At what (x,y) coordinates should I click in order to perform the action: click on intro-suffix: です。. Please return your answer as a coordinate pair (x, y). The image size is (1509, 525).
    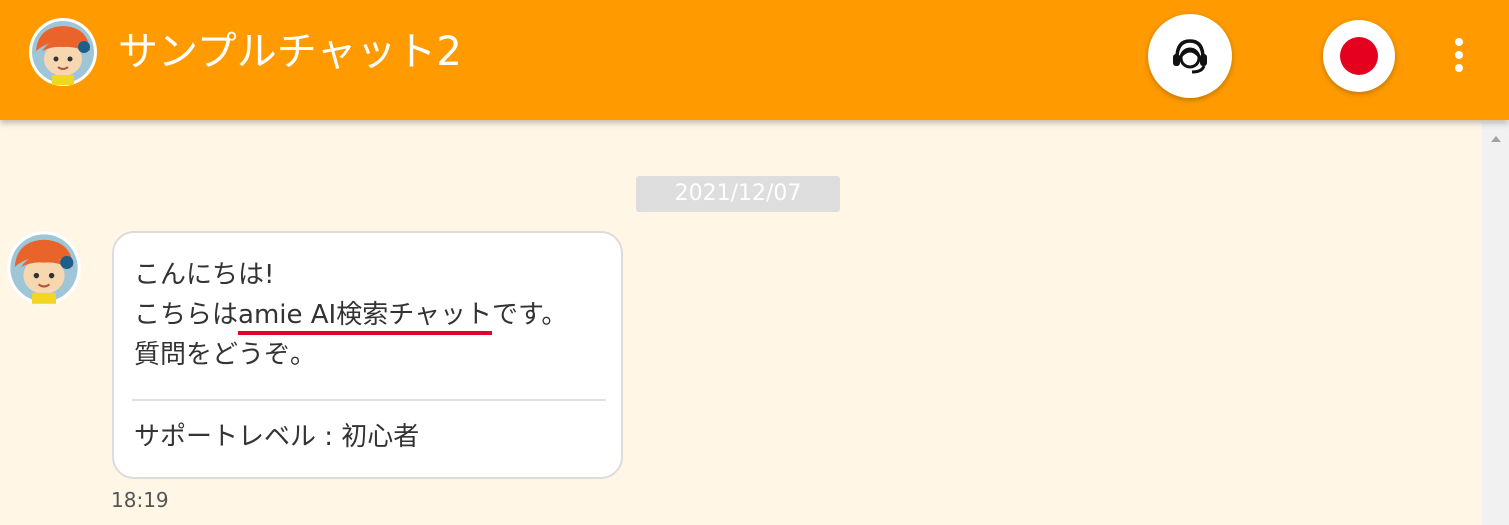
    Looking at the image, I should click on (529, 315).